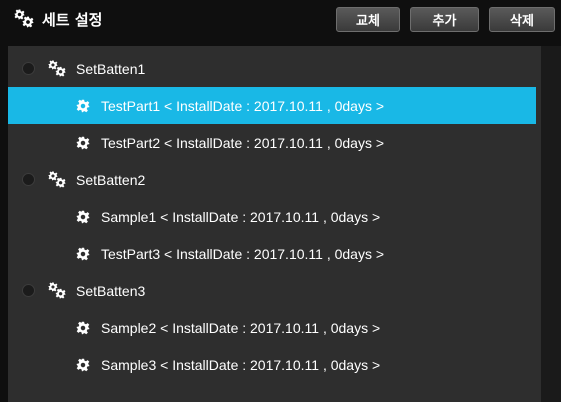 This screenshot has width=561, height=402. I want to click on group-label: SetBatten2, so click(111, 179).